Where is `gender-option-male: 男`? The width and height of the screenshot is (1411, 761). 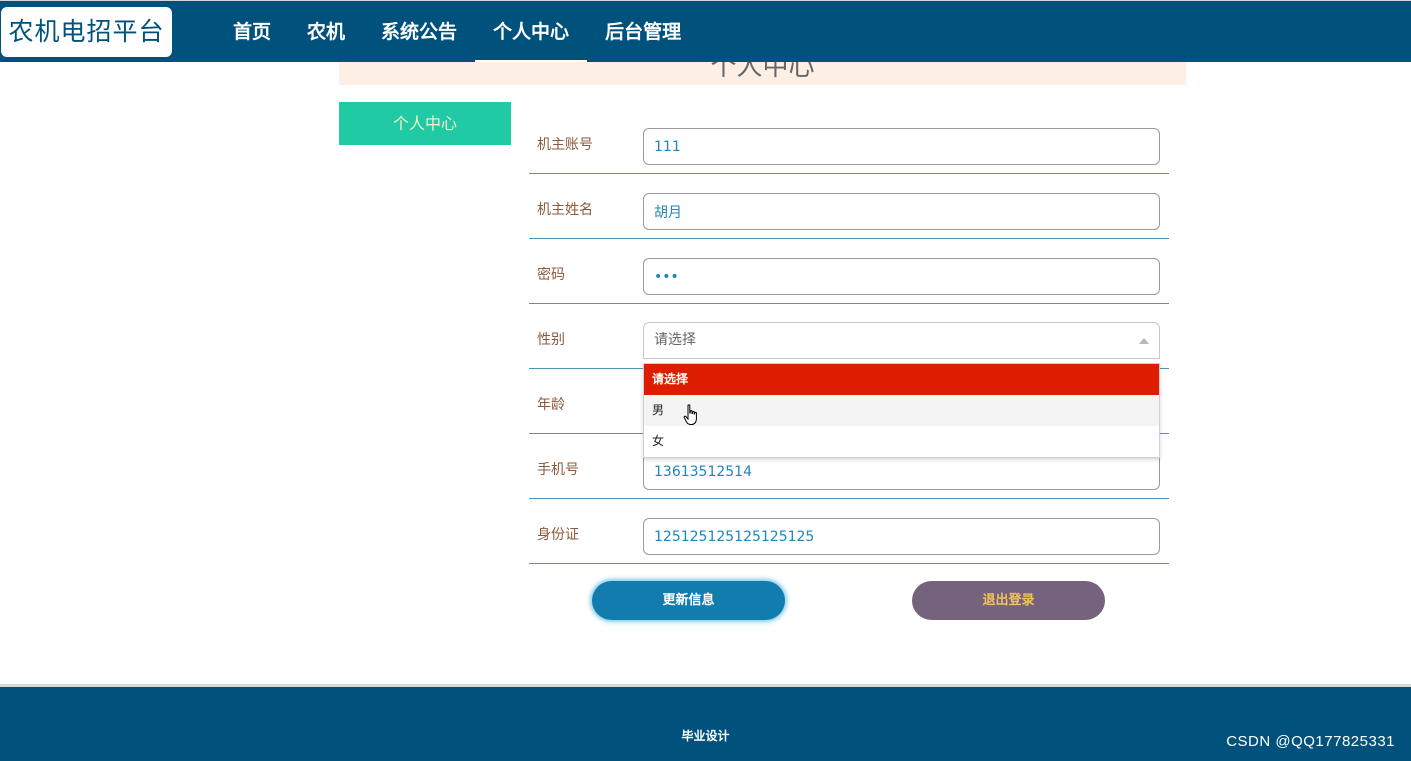 gender-option-male: 男 is located at coordinates (901, 410).